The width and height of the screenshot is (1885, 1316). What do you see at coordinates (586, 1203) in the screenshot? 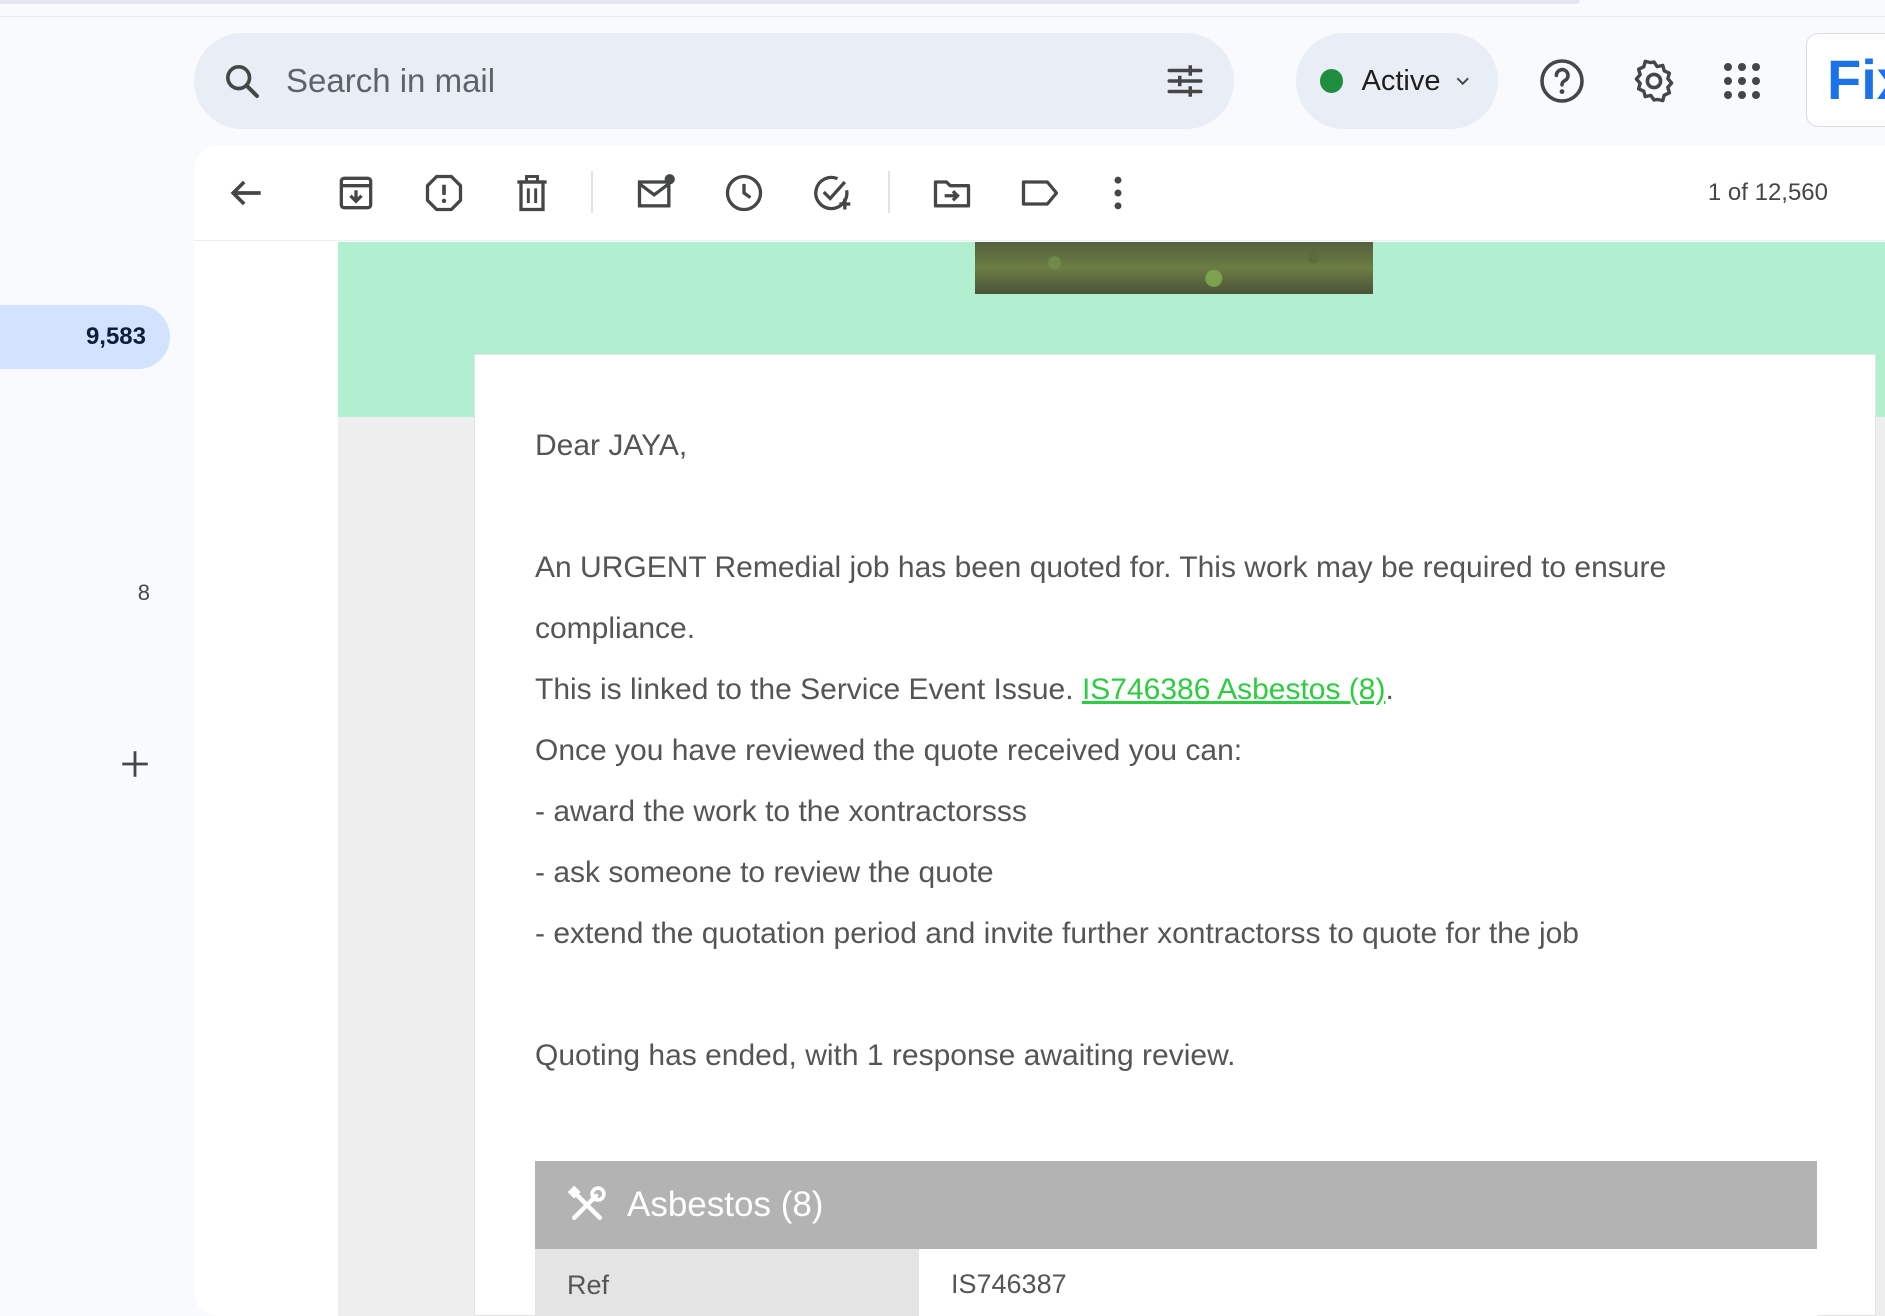
I see `tools-icon` at bounding box center [586, 1203].